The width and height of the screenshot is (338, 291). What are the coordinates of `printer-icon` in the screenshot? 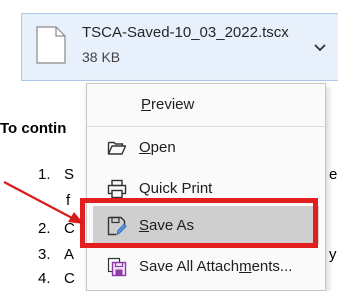 It's located at (117, 189).